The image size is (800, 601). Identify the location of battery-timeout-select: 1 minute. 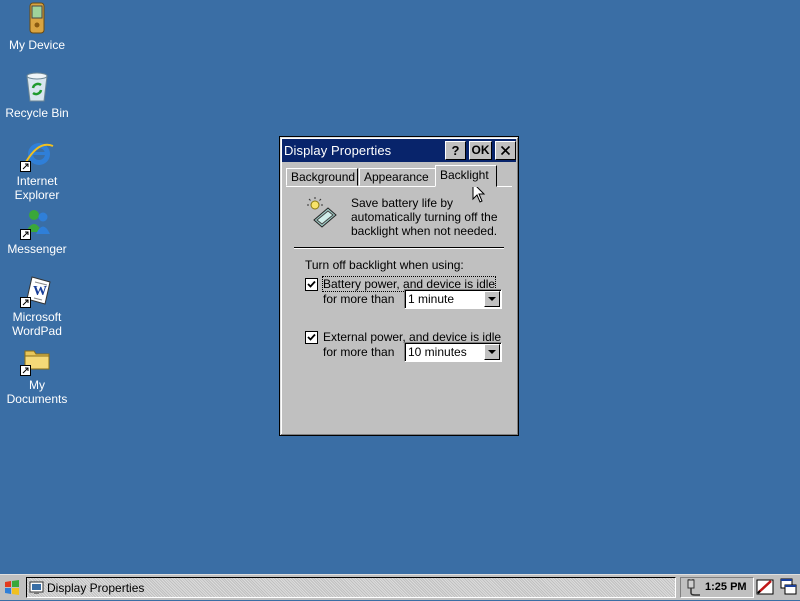
(453, 299).